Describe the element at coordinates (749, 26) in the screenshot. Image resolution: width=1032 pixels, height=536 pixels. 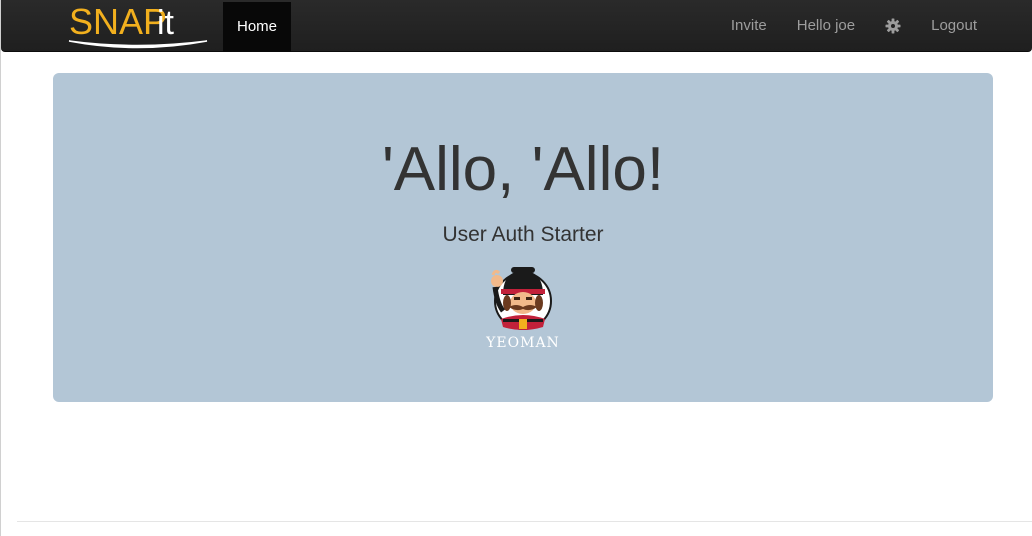
I see `nav-invite-link: Invite` at that location.